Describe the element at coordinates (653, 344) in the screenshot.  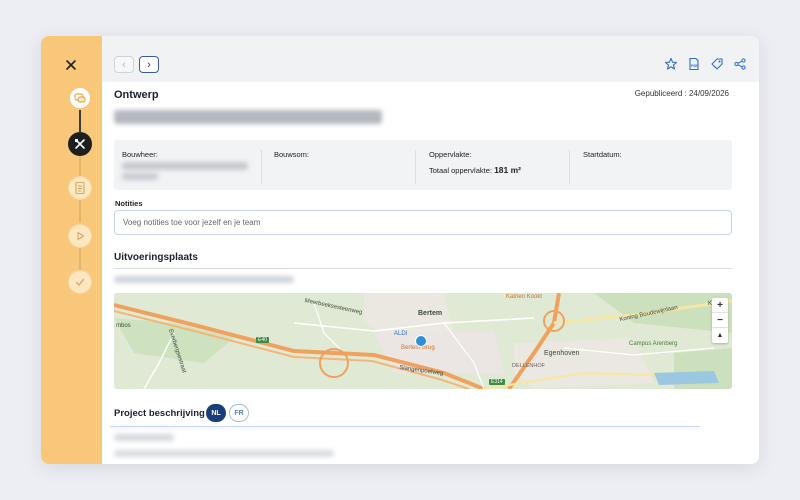
I see `map-label-campus: Campus Arenberg` at that location.